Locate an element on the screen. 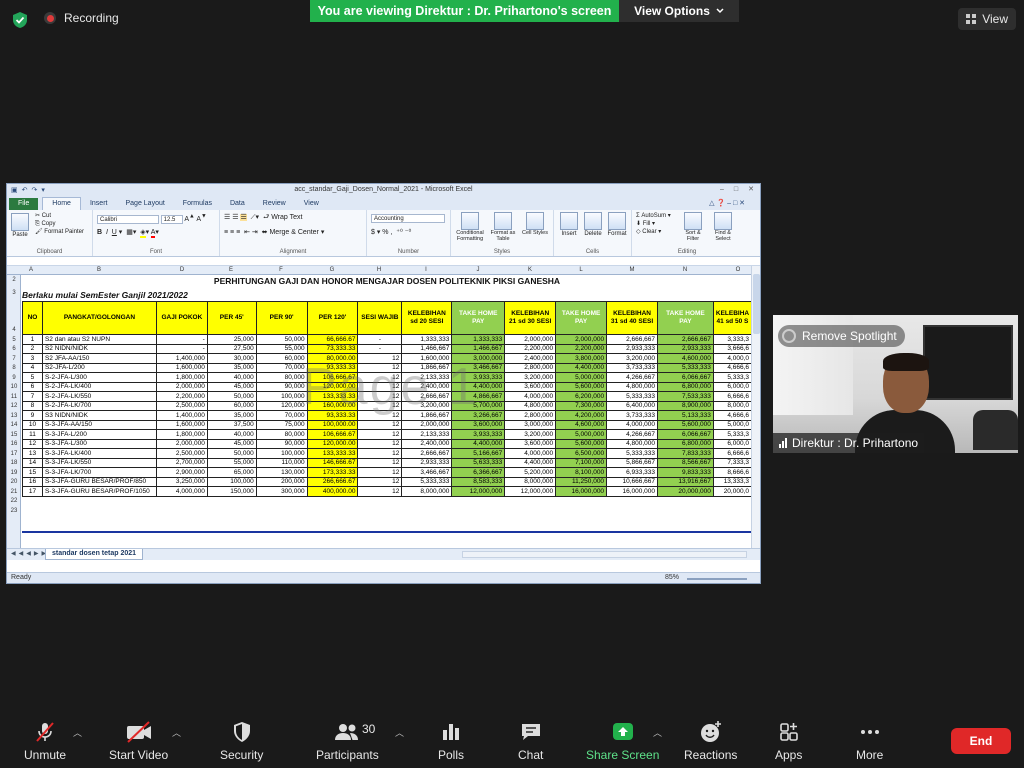  format-cells-button: Format is located at coordinates (617, 225).